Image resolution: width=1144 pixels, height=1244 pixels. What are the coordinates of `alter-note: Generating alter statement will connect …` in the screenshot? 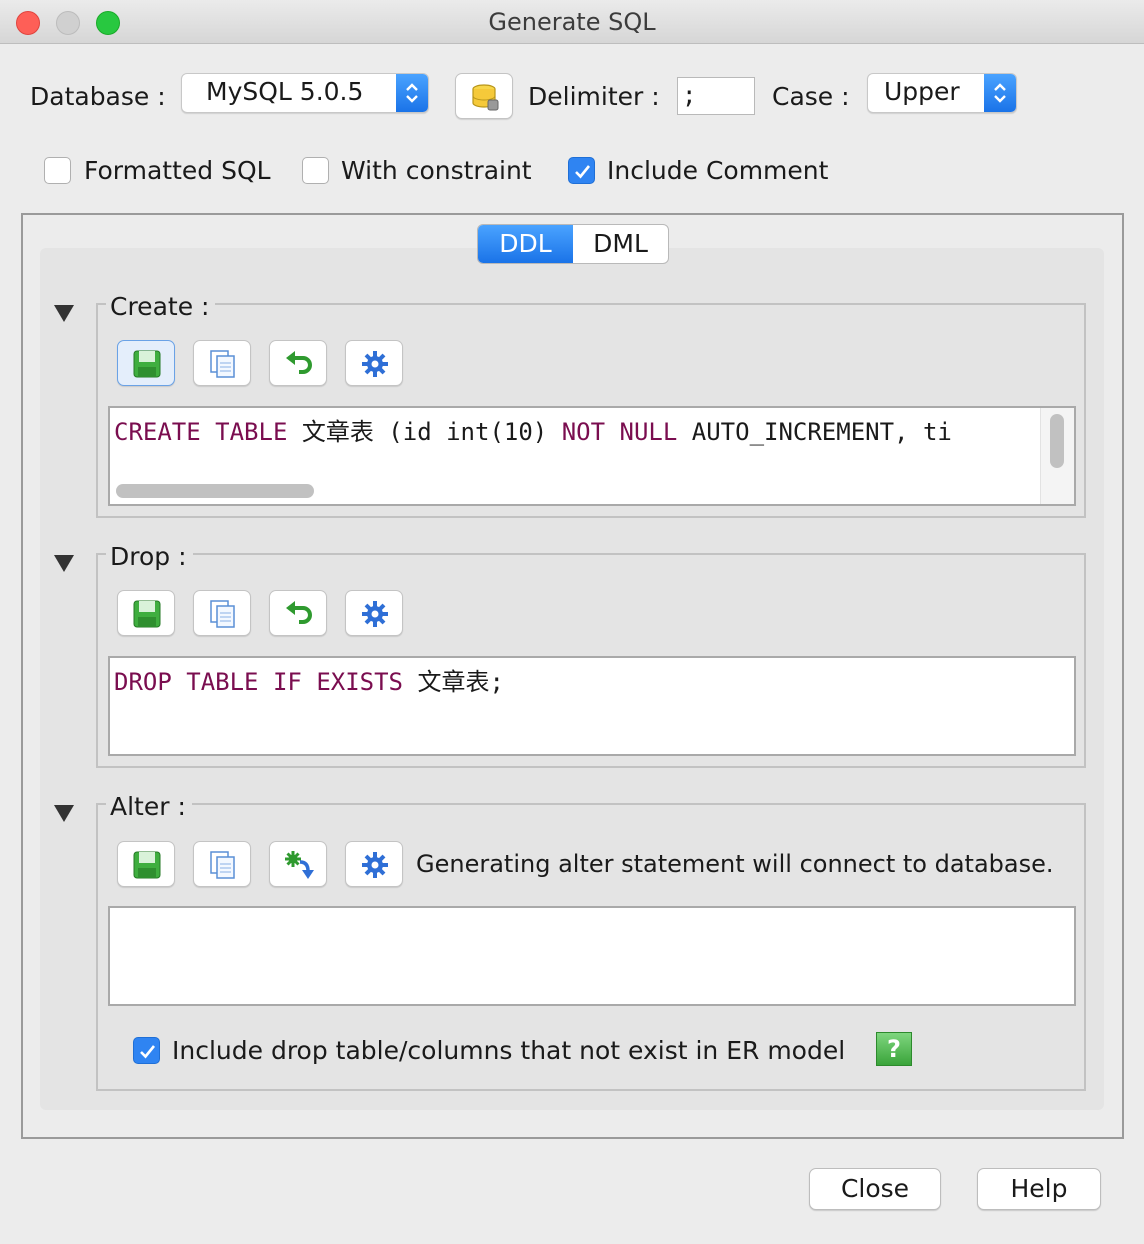 It's located at (735, 864).